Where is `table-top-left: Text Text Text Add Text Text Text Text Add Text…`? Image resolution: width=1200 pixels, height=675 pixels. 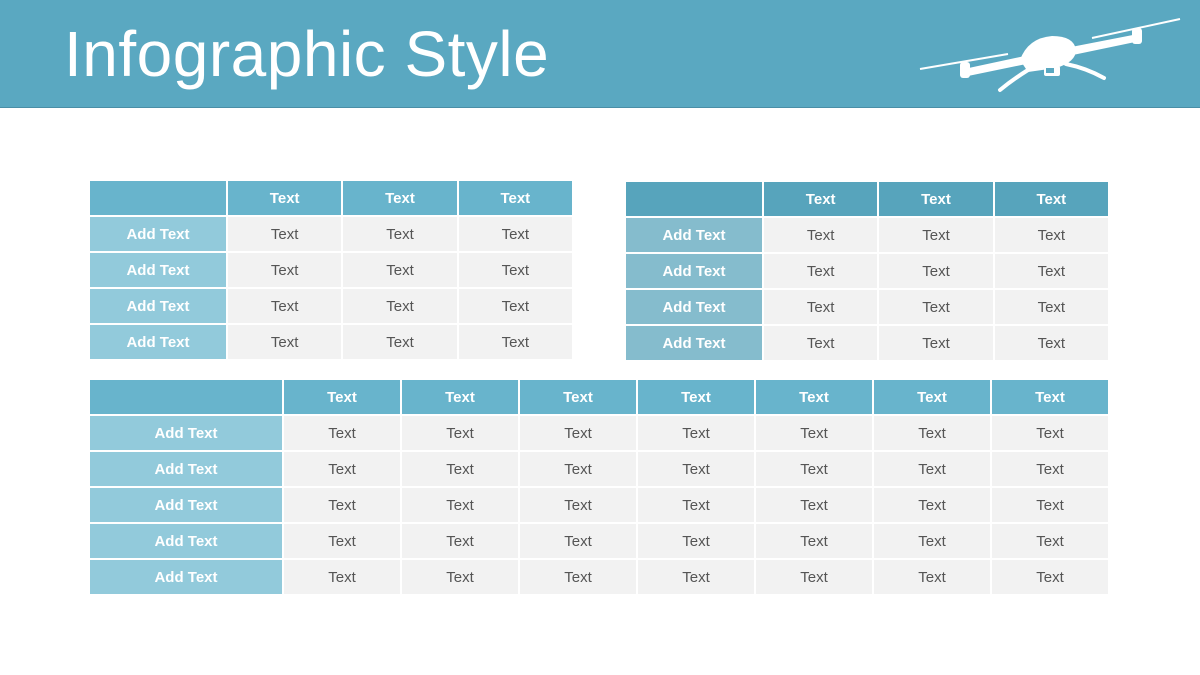 table-top-left: Text Text Text Add Text Text Text Text Add Text… is located at coordinates (331, 270).